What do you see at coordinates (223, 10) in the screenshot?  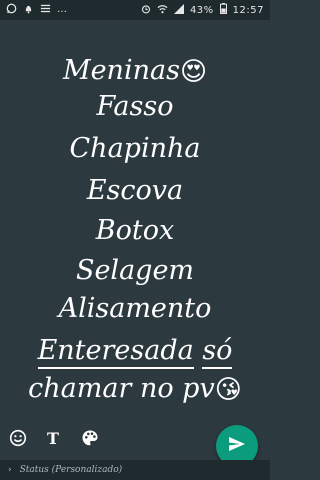 I see `battery-icon` at bounding box center [223, 10].